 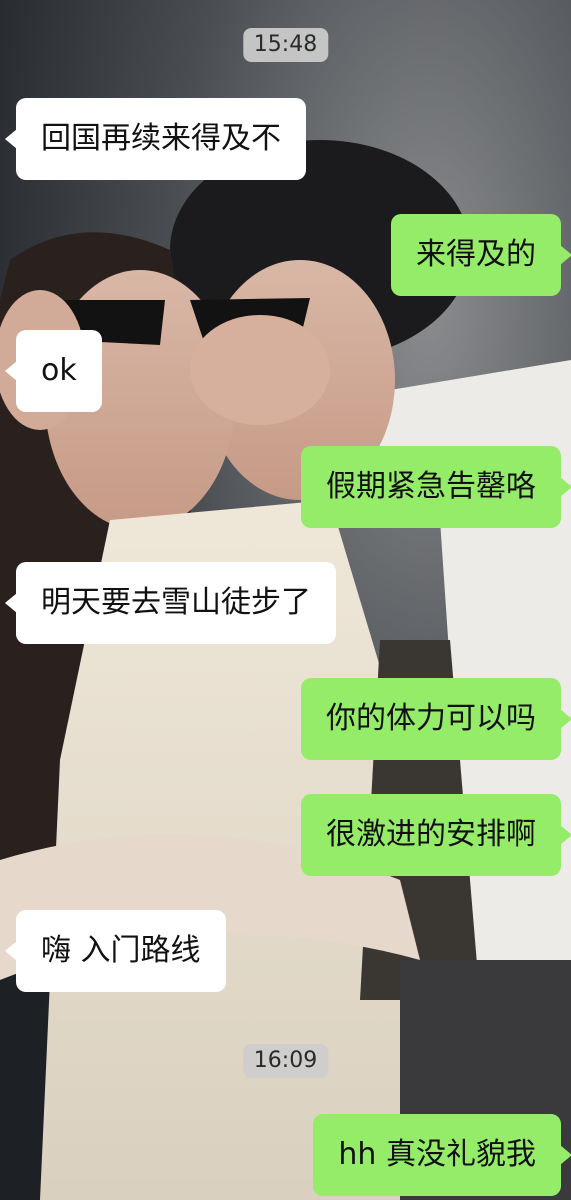 What do you see at coordinates (285, 1061) in the screenshot?
I see `timestamp: 16:09` at bounding box center [285, 1061].